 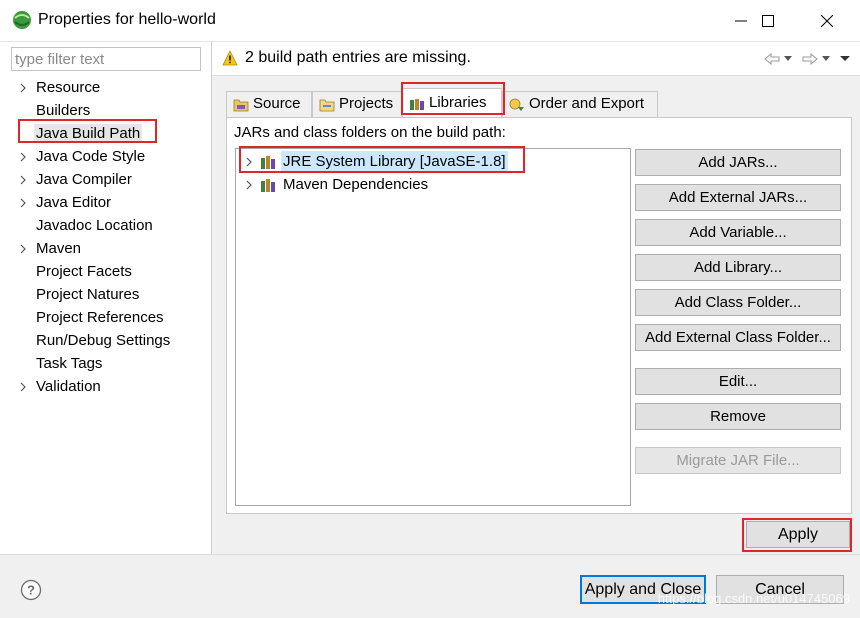 What do you see at coordinates (394, 162) in the screenshot?
I see `library-entry-label: JRE System Library [JavaSE-1.8]` at bounding box center [394, 162].